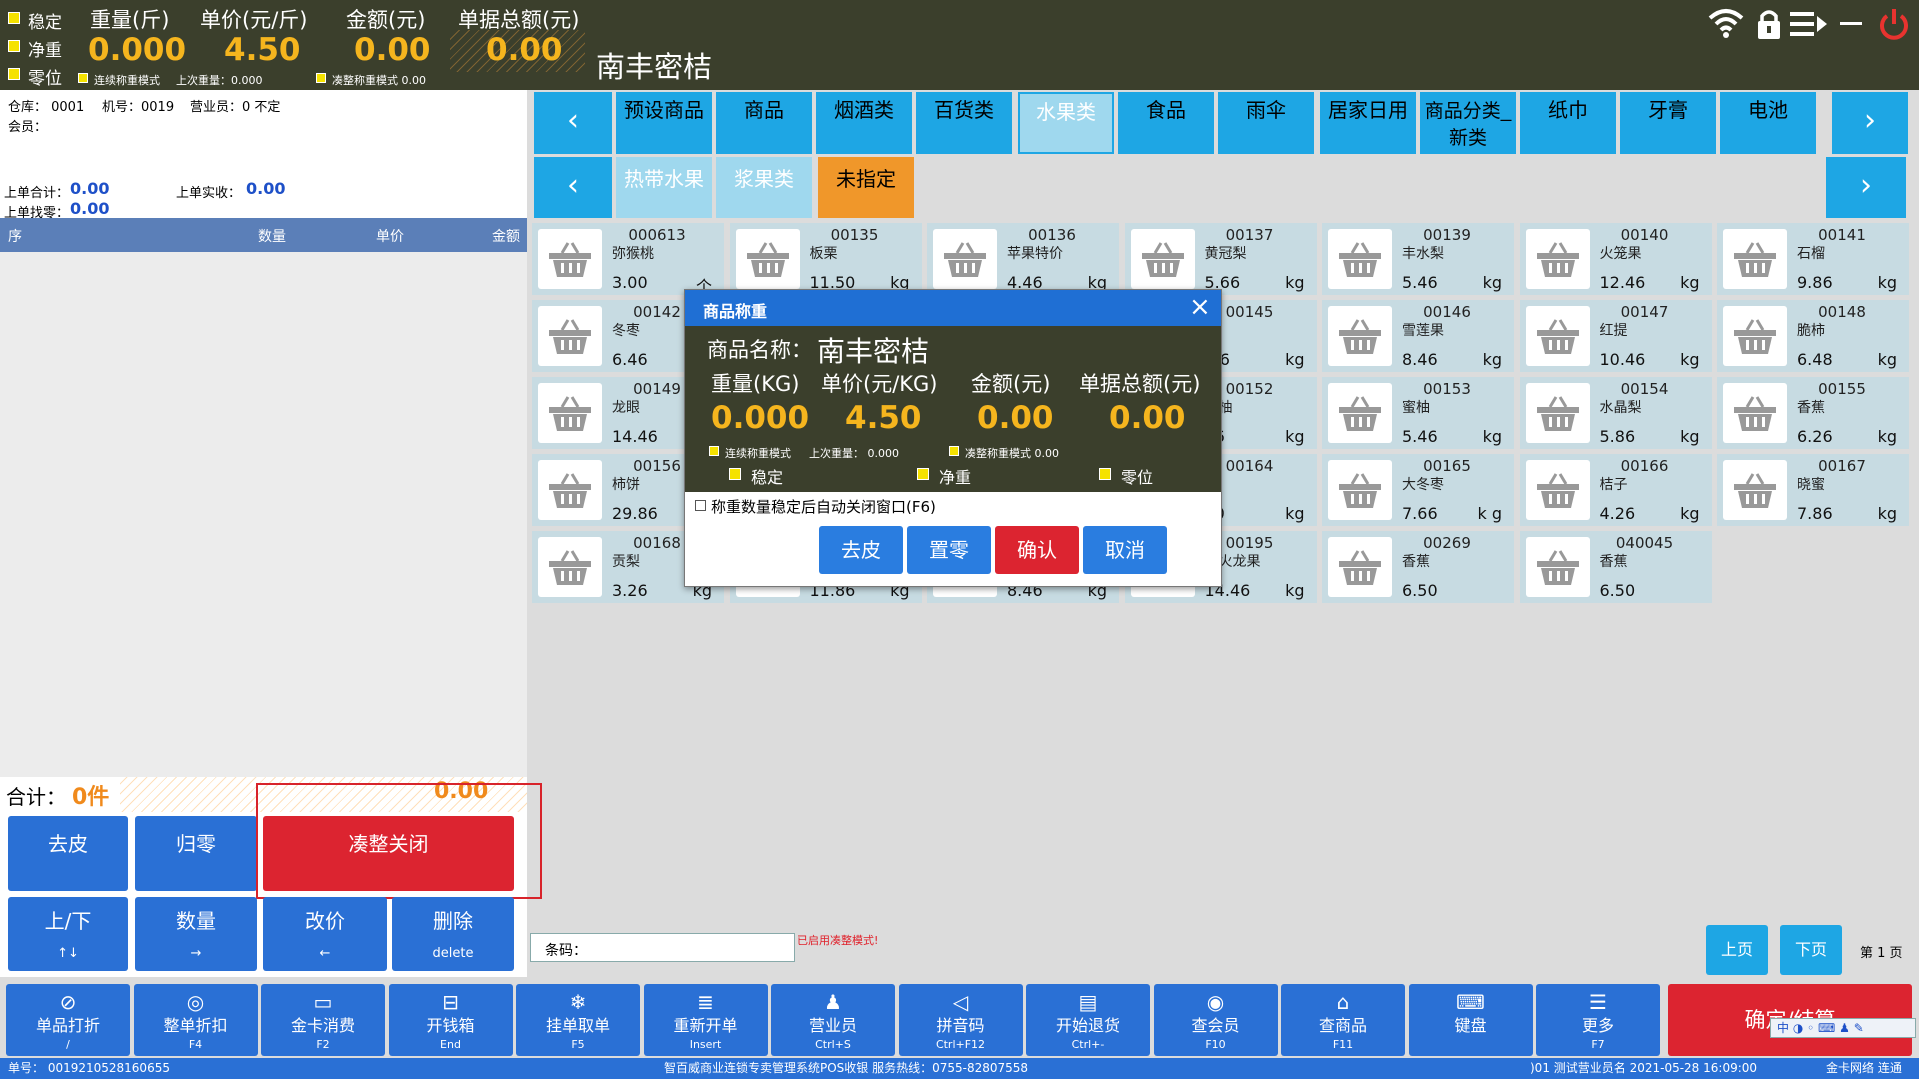 The height and width of the screenshot is (1079, 1919). What do you see at coordinates (1811, 950) in the screenshot?
I see `next-page-button: 下页` at bounding box center [1811, 950].